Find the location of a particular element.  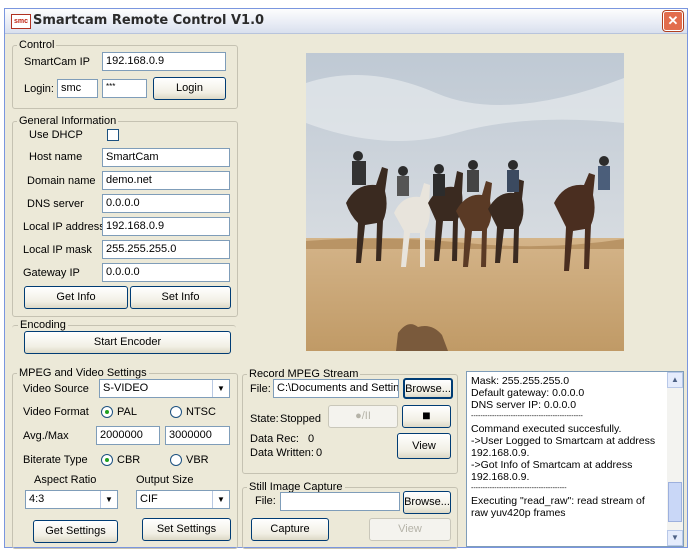

format-pal-radio is located at coordinates (107, 412).